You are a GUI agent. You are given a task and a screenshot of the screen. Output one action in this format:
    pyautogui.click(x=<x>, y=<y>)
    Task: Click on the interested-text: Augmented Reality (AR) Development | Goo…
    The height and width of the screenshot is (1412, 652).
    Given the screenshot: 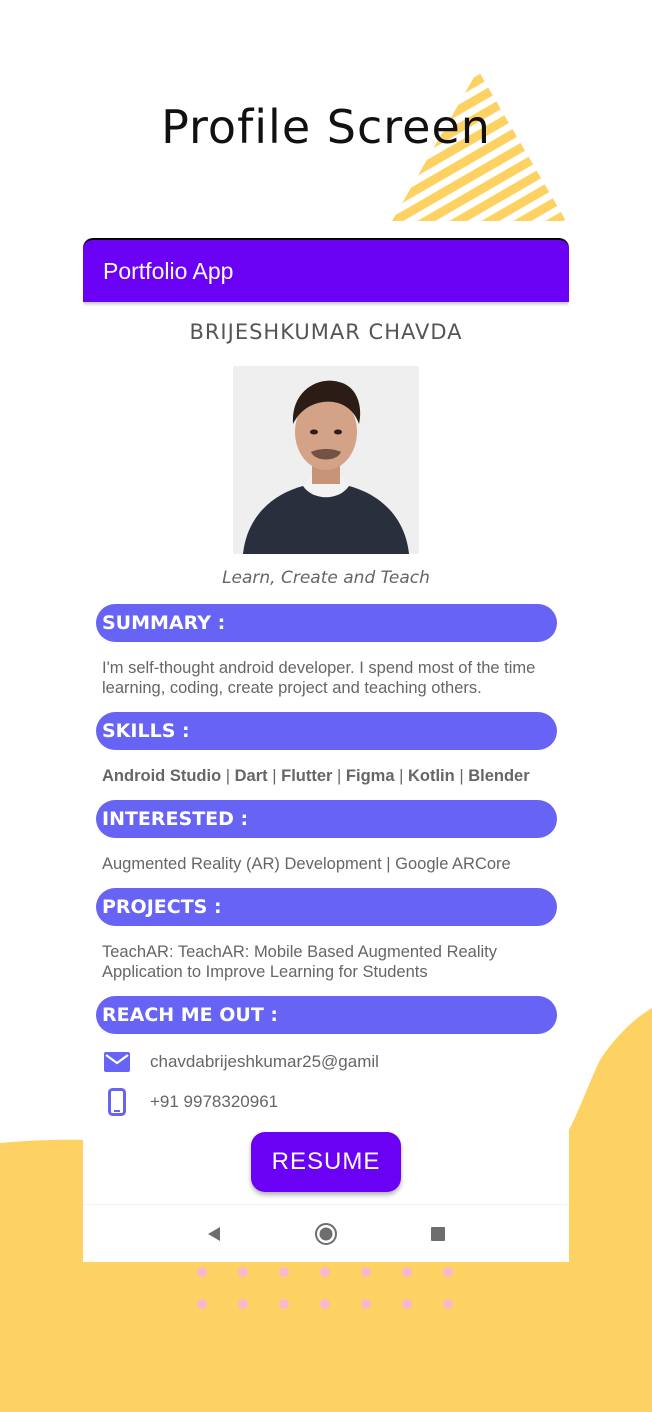 What is the action you would take?
    pyautogui.click(x=306, y=864)
    